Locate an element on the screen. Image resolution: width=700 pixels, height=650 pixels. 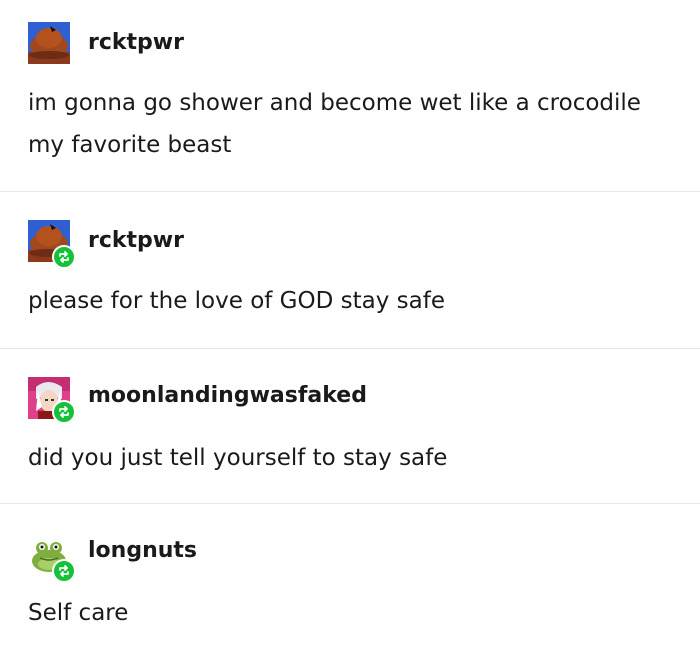
post-text: please for the love of GOD stay safe is located at coordinates (236, 301).